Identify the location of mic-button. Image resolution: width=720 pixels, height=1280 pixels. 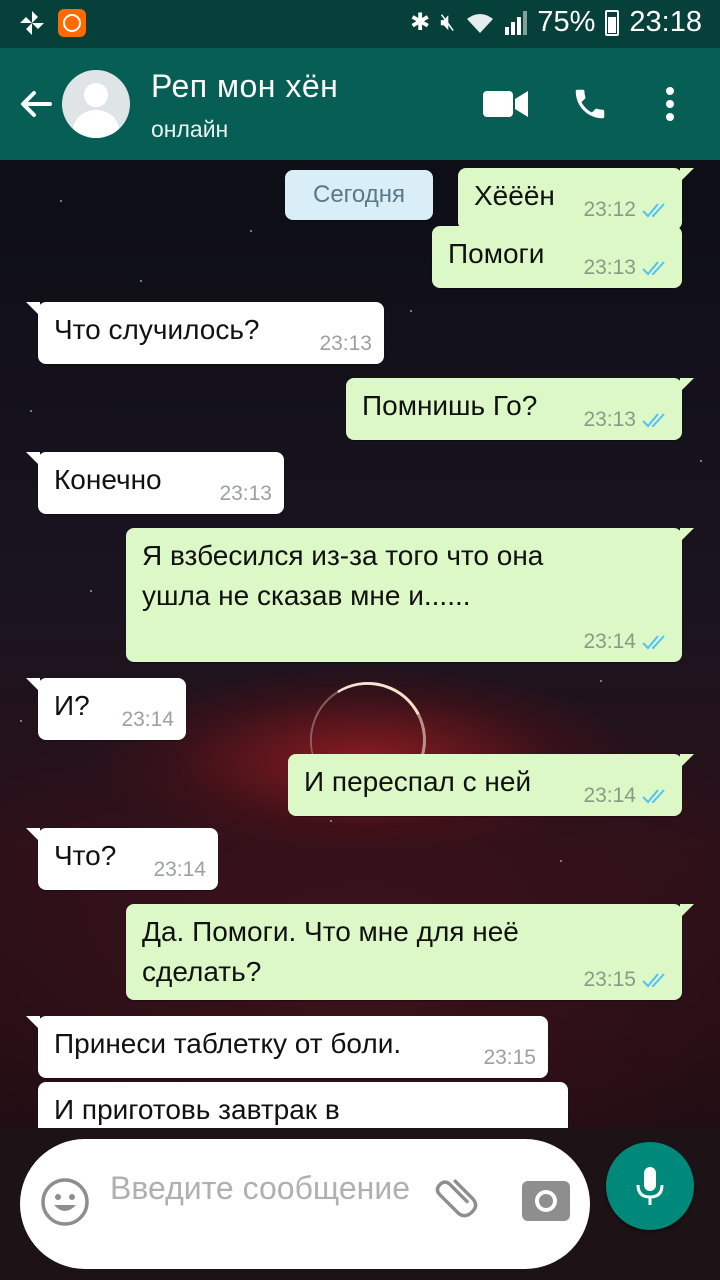
(650, 1186).